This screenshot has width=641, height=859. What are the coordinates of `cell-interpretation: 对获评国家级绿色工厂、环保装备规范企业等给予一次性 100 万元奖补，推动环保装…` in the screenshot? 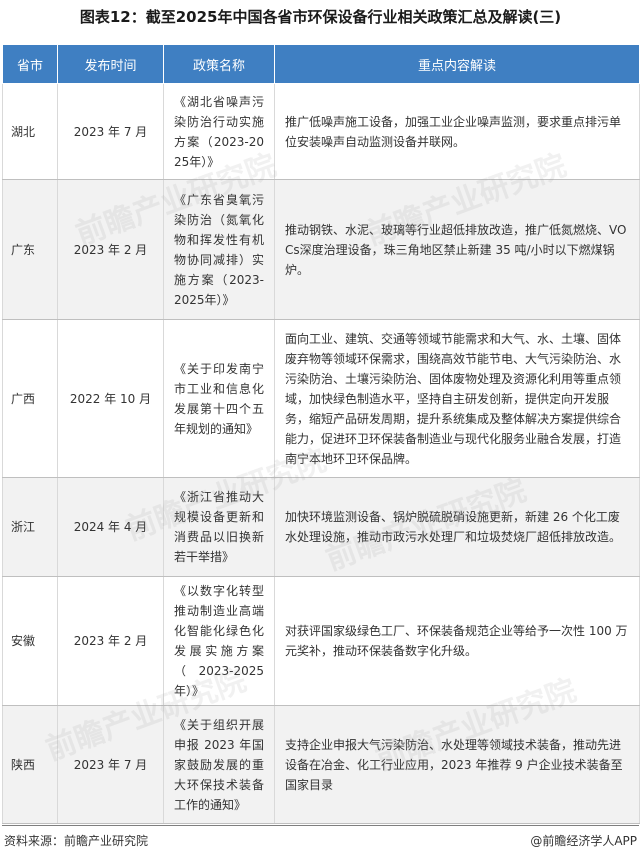 It's located at (457, 641).